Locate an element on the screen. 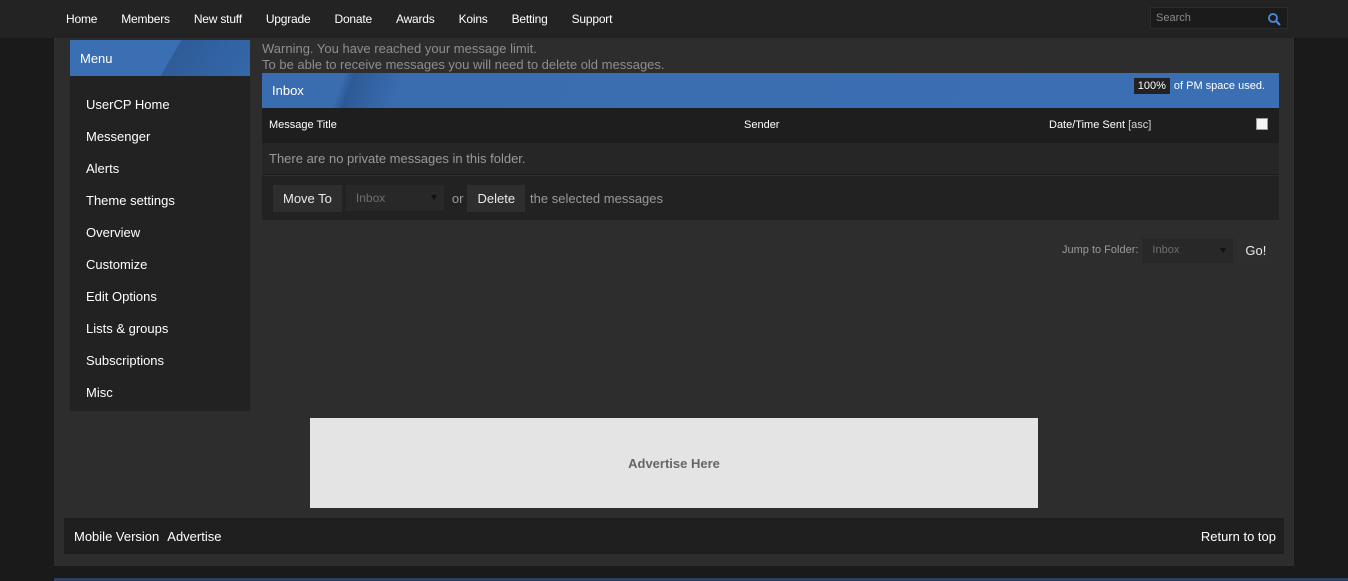 The image size is (1348, 581). sort-asc-link: [asc] is located at coordinates (1139, 125).